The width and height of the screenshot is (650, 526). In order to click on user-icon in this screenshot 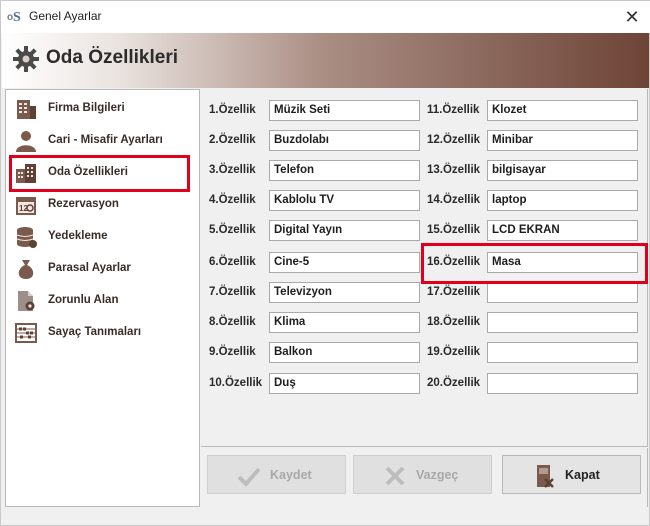, I will do `click(26, 141)`.